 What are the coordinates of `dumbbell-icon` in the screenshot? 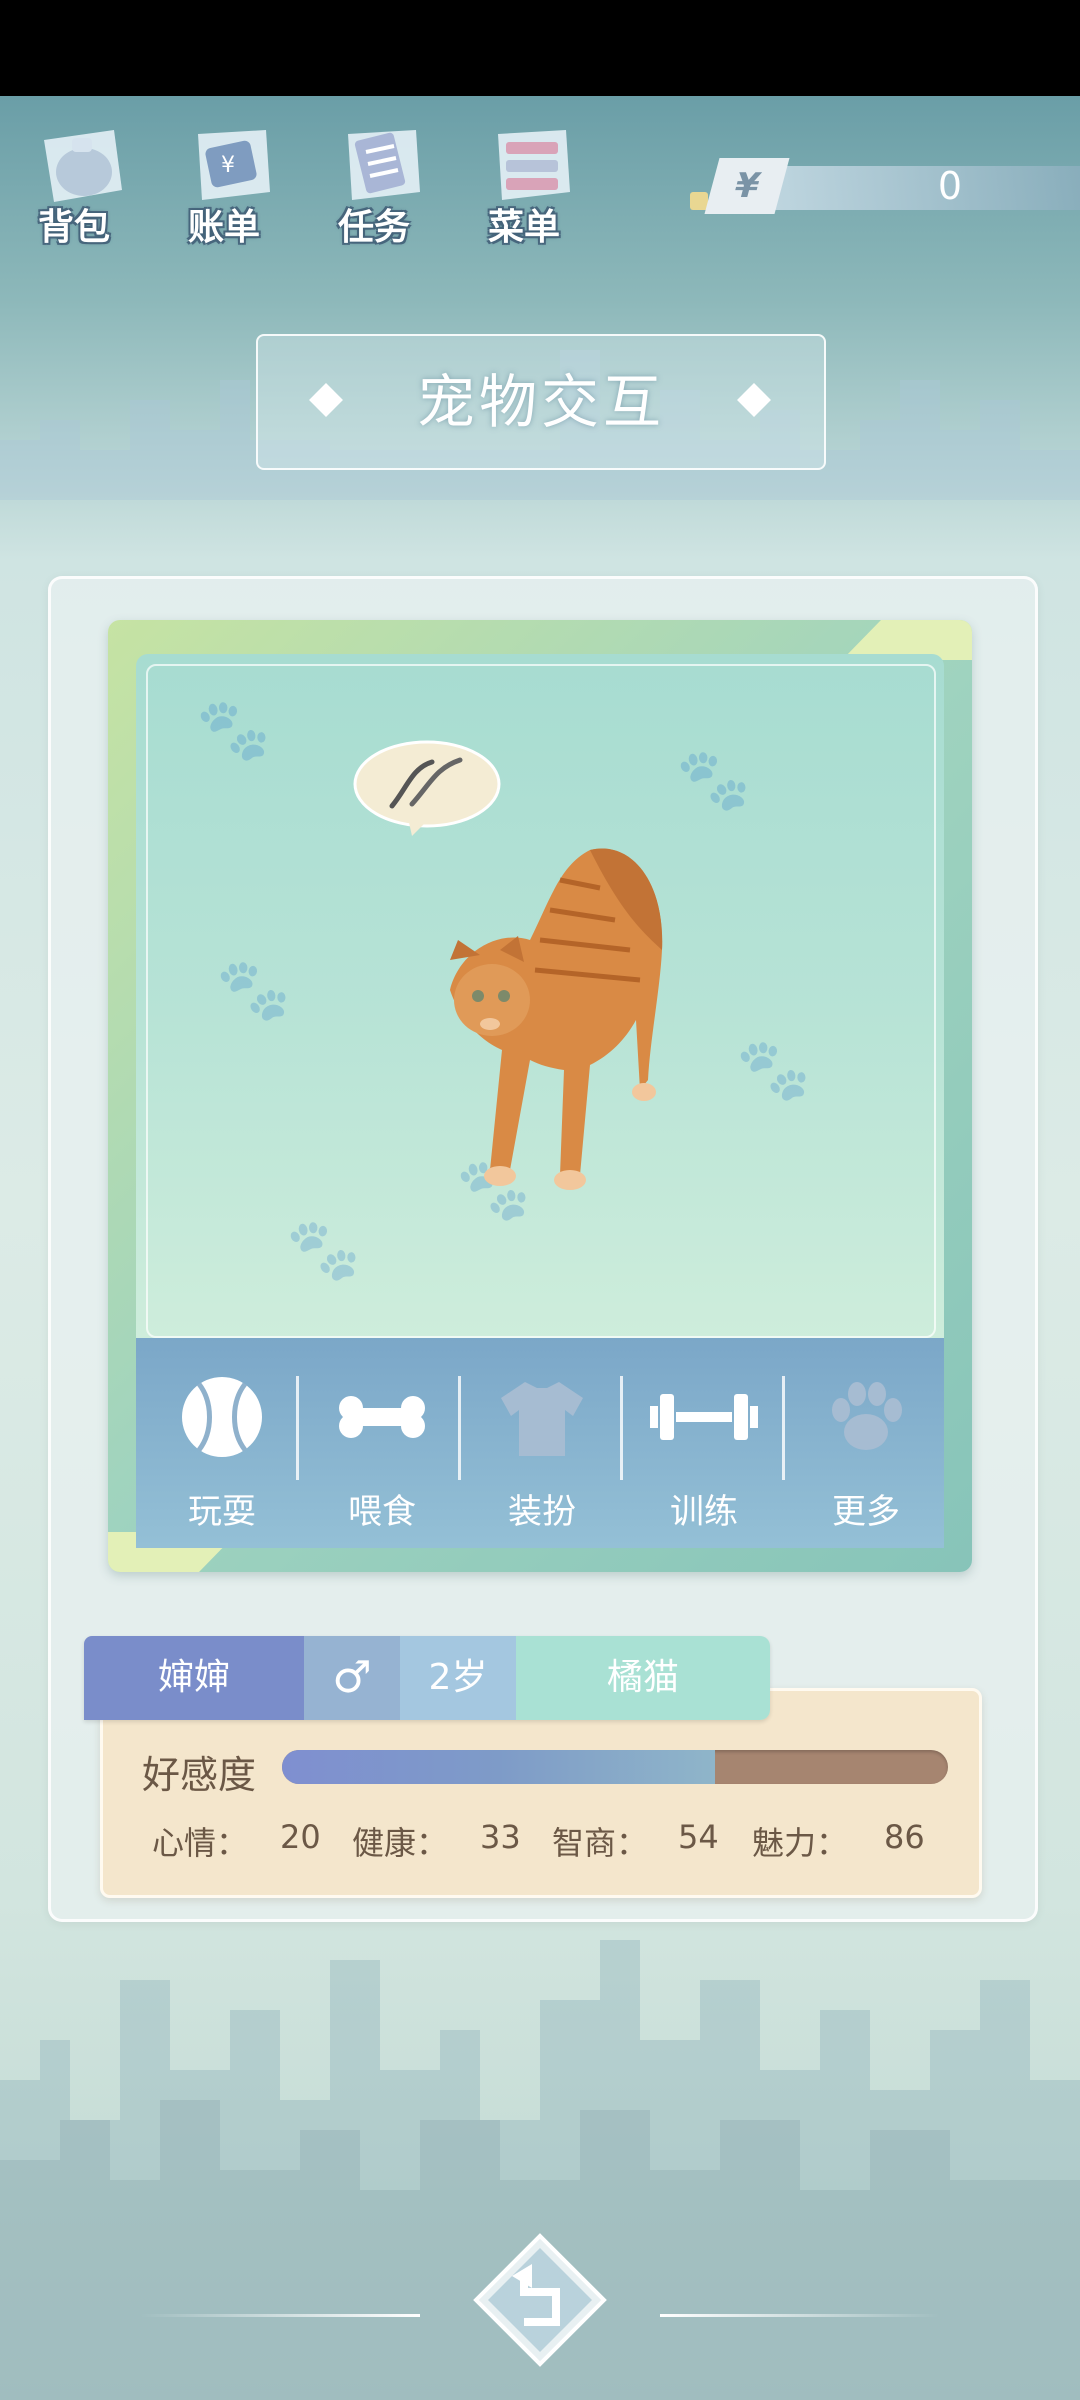 It's located at (704, 1417).